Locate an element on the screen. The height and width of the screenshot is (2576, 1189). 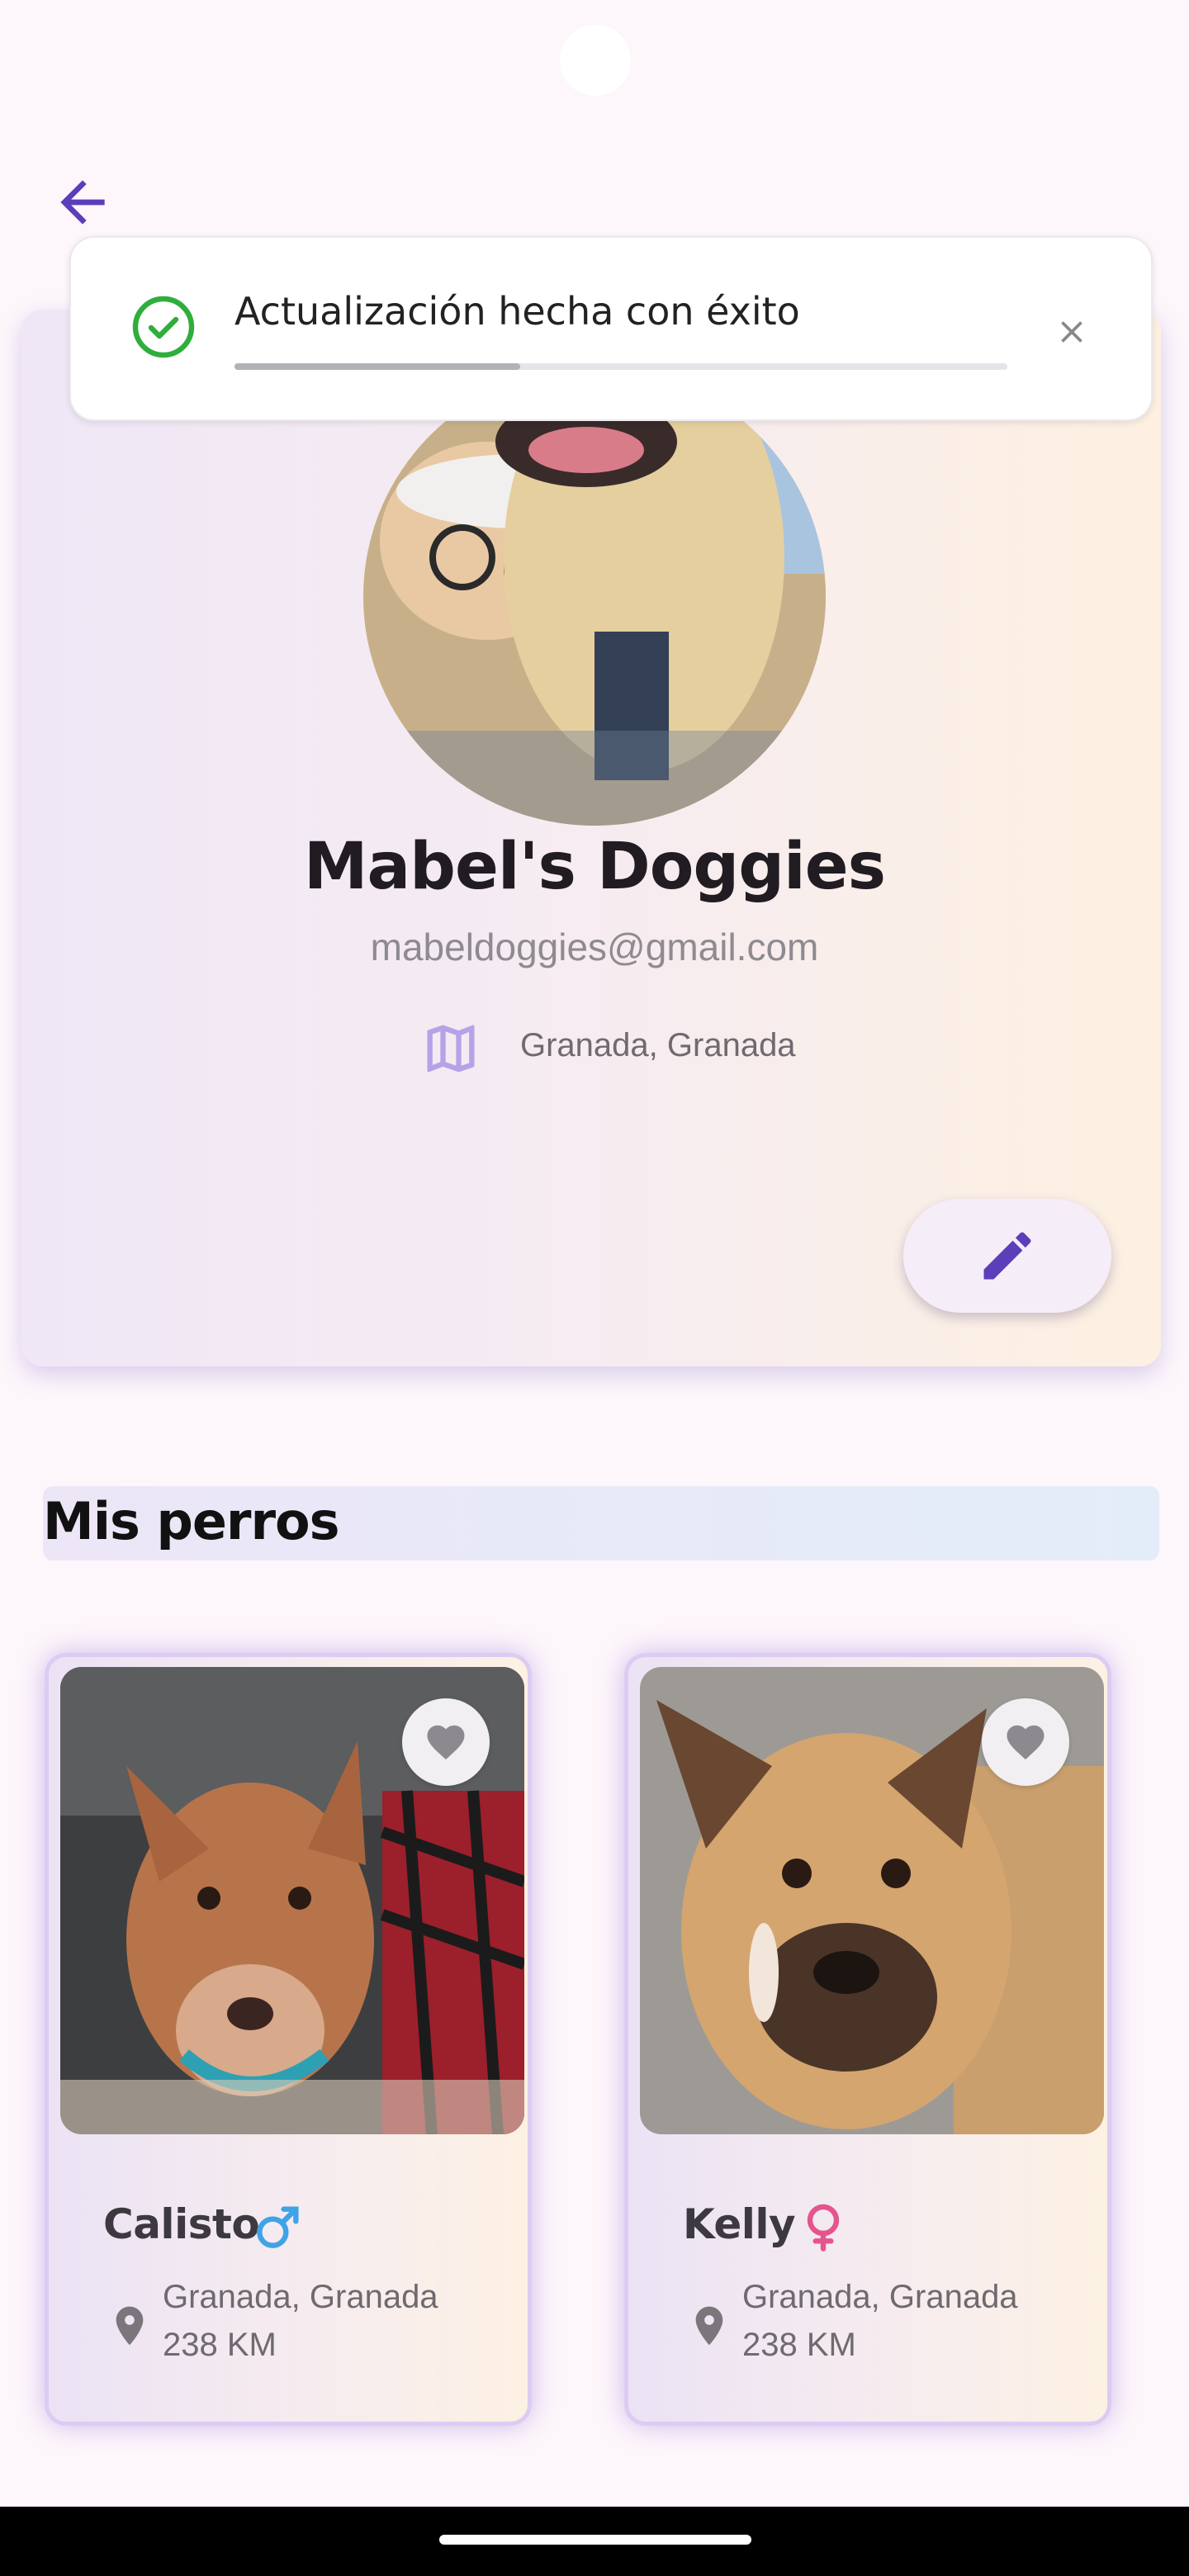
profile-email: mabeldoggies@gmail.com is located at coordinates (594, 947).